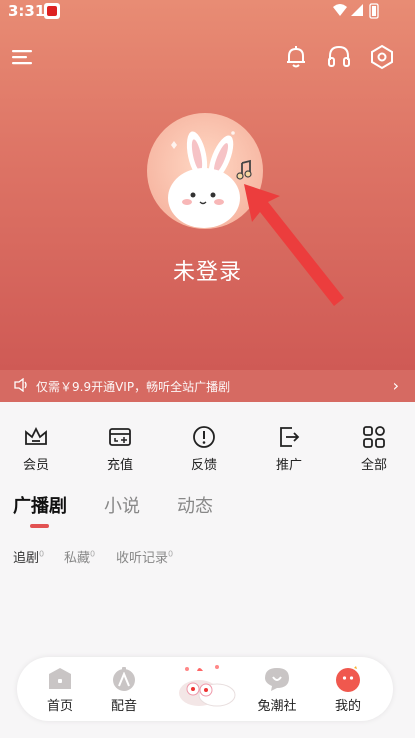 This screenshot has height=738, width=415. I want to click on tab-dynamics: 动态, so click(195, 505).